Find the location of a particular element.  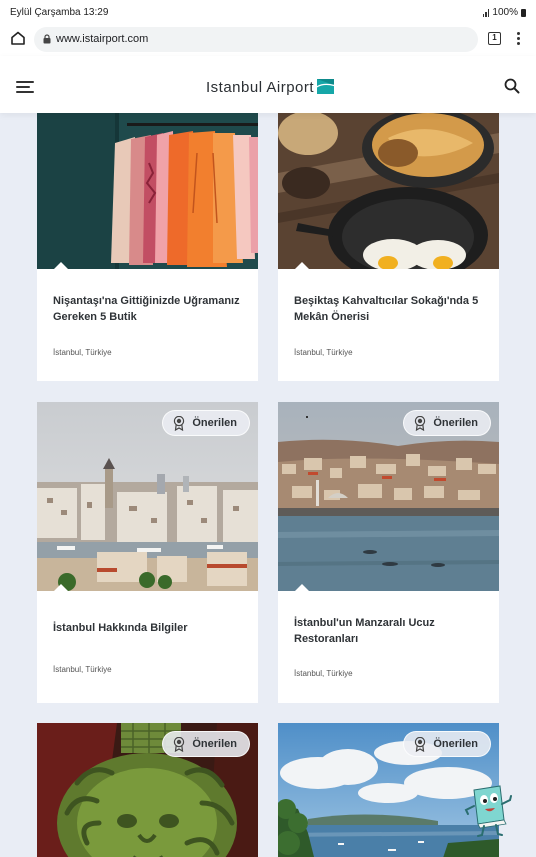

article-card: Önerilen is located at coordinates (147, 790).